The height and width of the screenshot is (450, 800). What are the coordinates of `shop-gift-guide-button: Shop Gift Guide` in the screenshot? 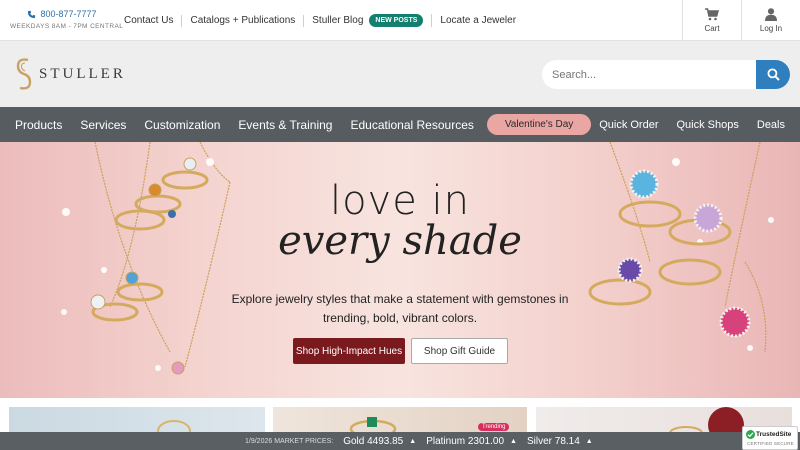 It's located at (459, 351).